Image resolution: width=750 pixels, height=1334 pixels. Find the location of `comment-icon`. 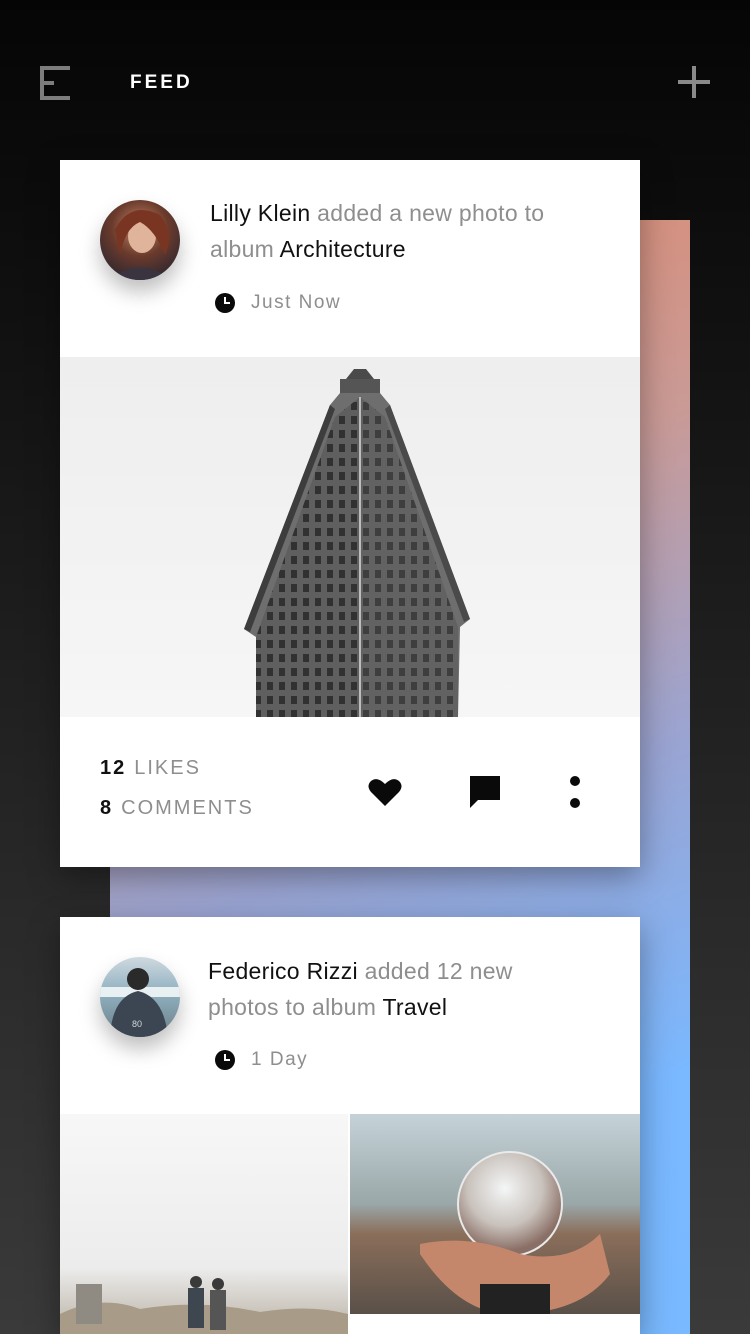

comment-icon is located at coordinates (485, 792).